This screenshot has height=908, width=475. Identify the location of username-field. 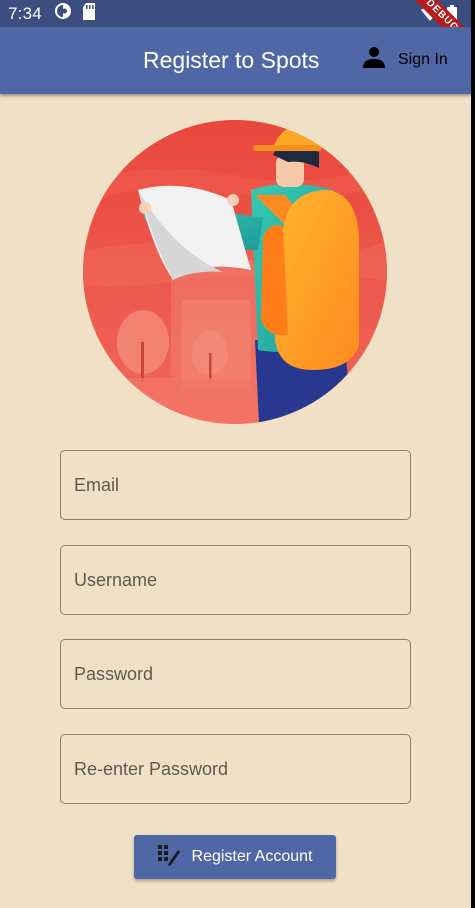
(235, 580).